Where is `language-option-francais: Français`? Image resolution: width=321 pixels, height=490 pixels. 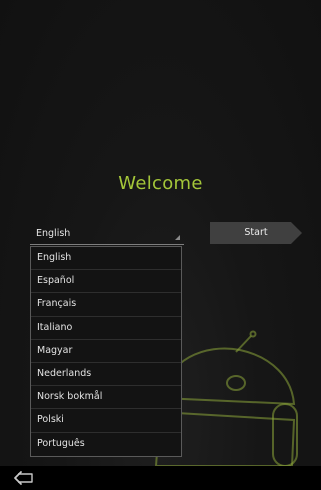
language-option-francais: Français is located at coordinates (106, 305).